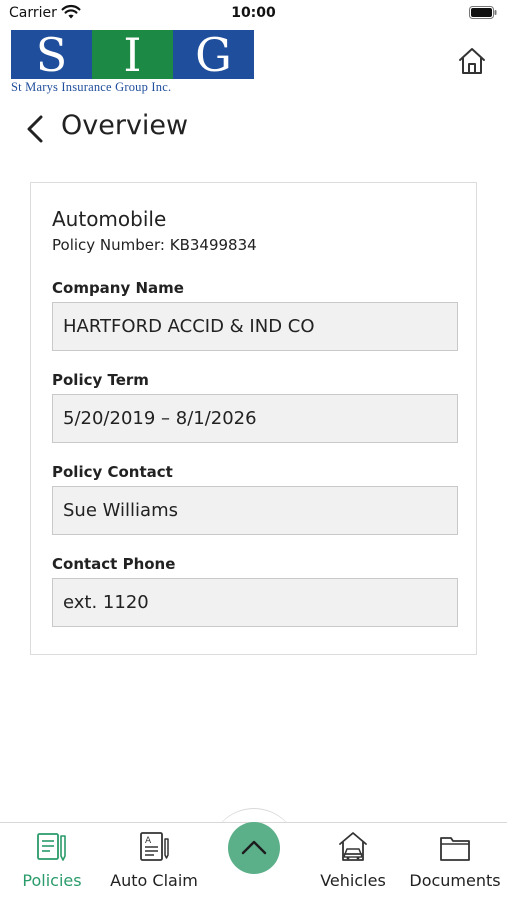  Describe the element at coordinates (112, 472) in the screenshot. I see `field-label: Policy Contact` at that location.